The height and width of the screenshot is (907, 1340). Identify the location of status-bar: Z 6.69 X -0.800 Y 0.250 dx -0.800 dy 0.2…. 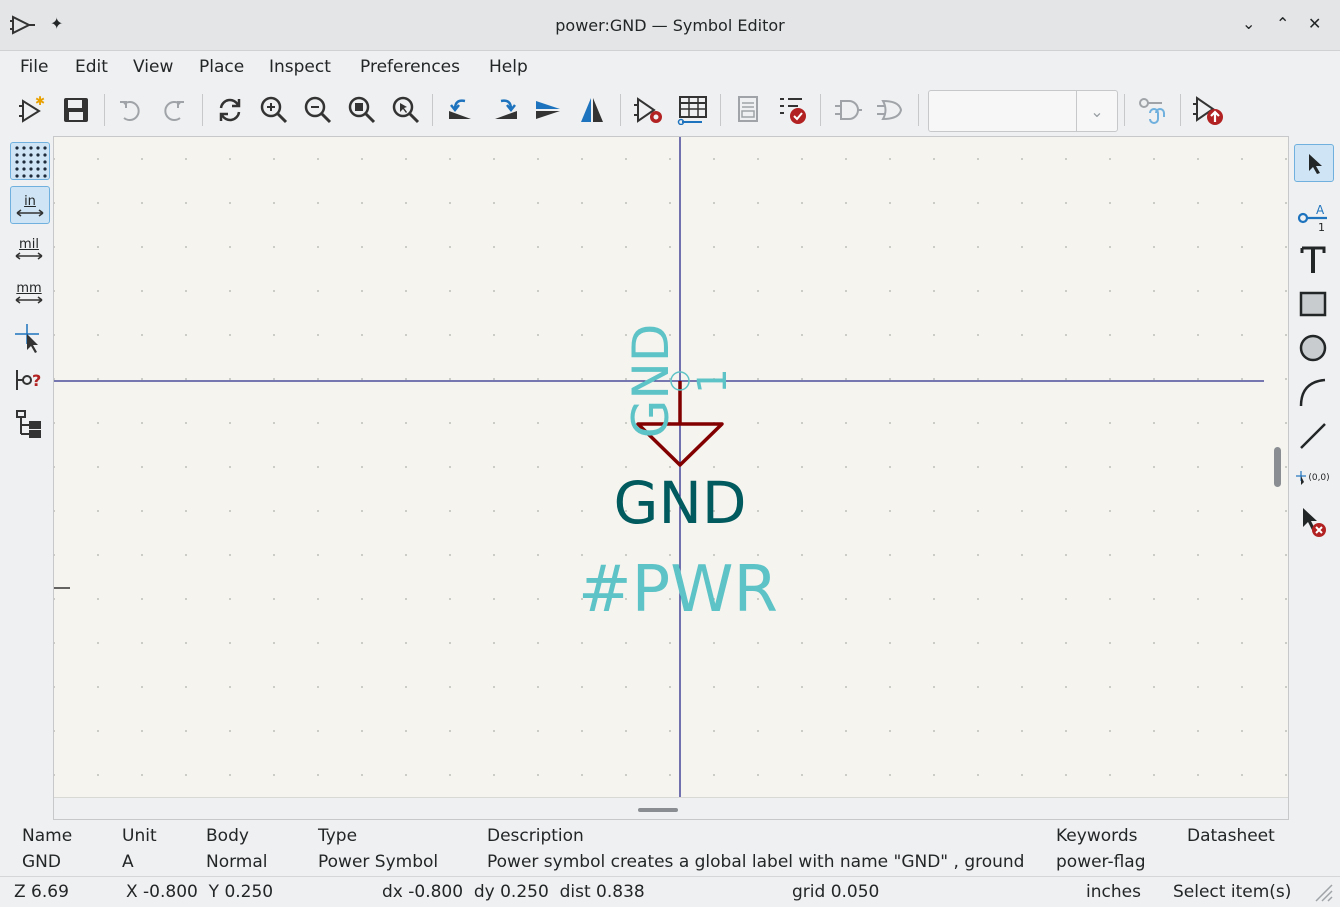
(670, 890).